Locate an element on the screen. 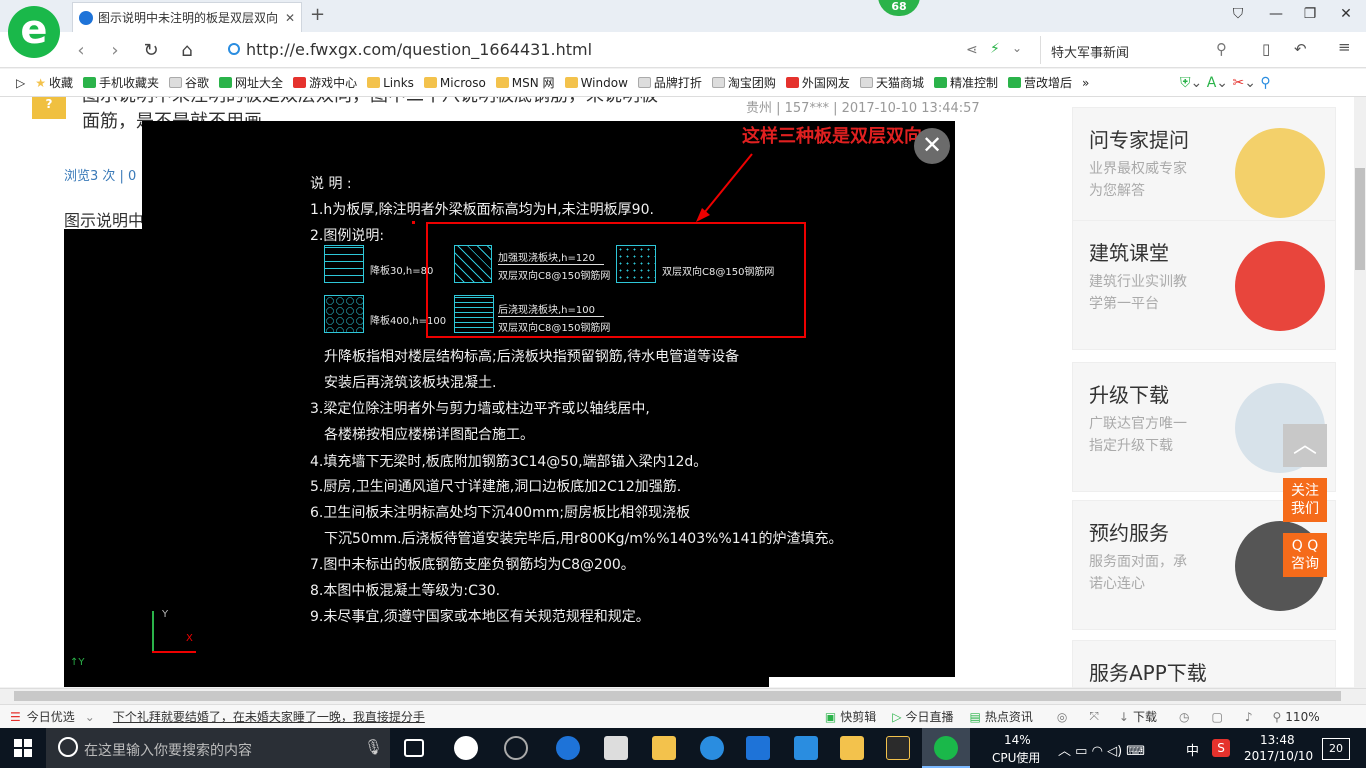 This screenshot has height=768, width=1366. back-icon: ‹ is located at coordinates (81, 50).